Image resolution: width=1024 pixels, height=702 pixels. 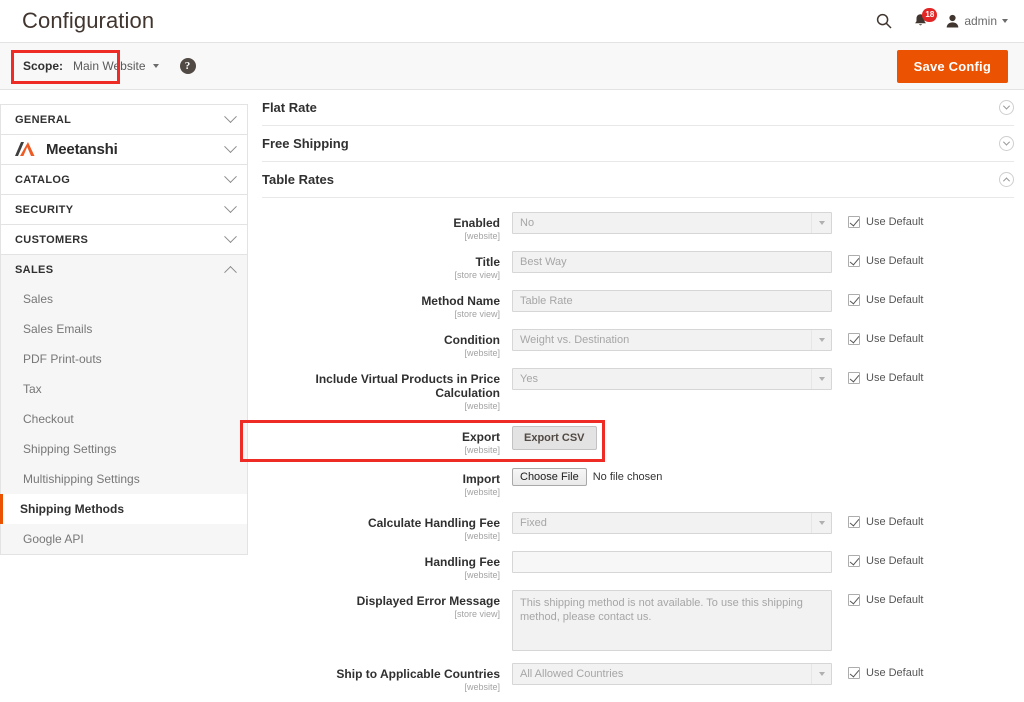 I want to click on calculate-handling-fee-select: Fixed, so click(x=672, y=523).